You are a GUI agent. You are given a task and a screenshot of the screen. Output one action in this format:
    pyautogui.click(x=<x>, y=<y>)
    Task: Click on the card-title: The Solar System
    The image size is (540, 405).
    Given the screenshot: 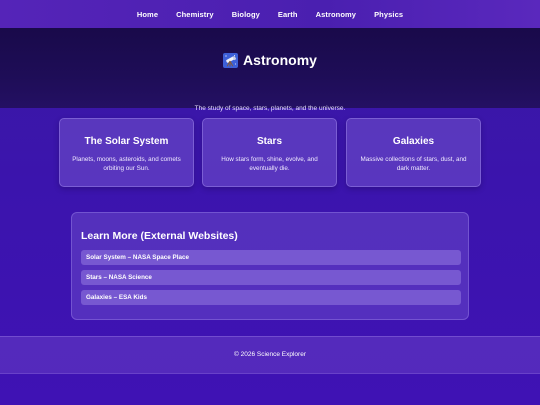 What is the action you would take?
    pyautogui.click(x=126, y=141)
    